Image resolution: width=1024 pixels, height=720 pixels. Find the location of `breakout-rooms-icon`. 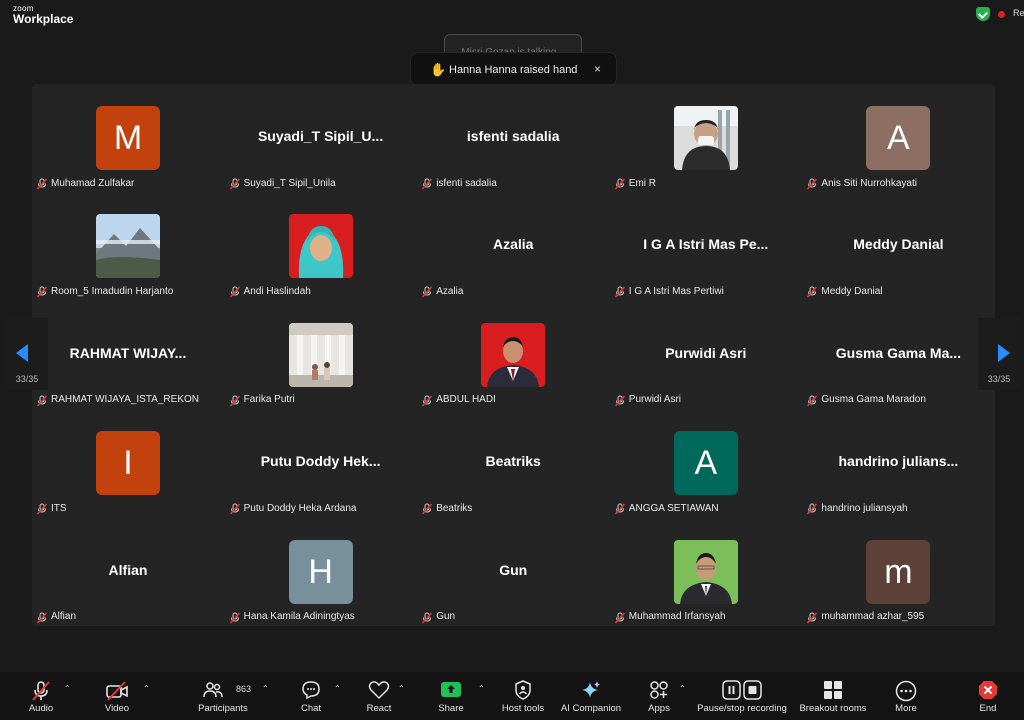

breakout-rooms-icon is located at coordinates (833, 690).